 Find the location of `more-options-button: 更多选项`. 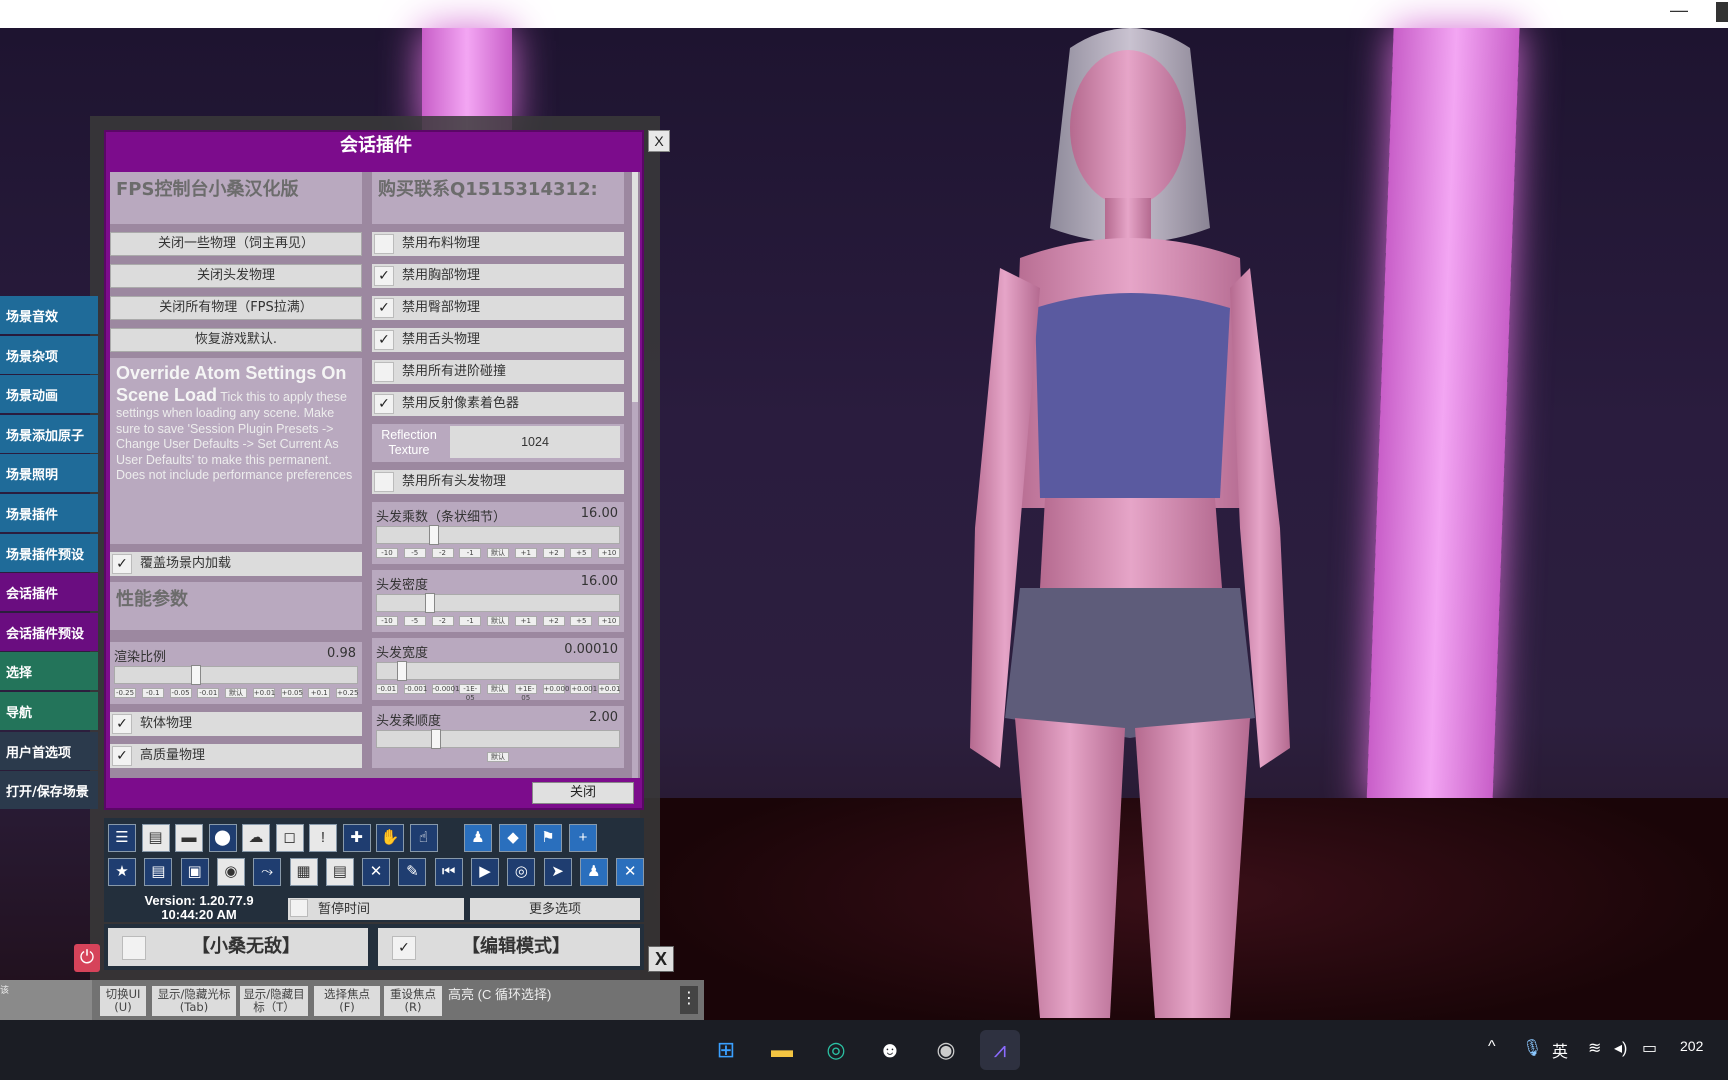

more-options-button: 更多选项 is located at coordinates (555, 909).